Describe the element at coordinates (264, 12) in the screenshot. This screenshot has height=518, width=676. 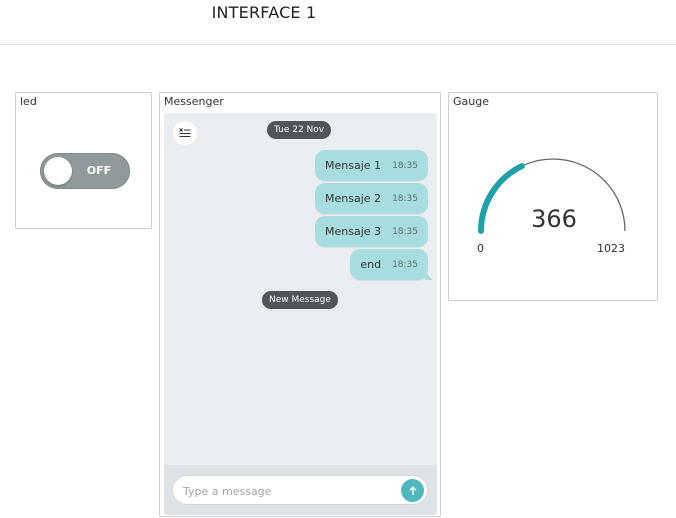
I see `page-title: INTERFACE 1` at that location.